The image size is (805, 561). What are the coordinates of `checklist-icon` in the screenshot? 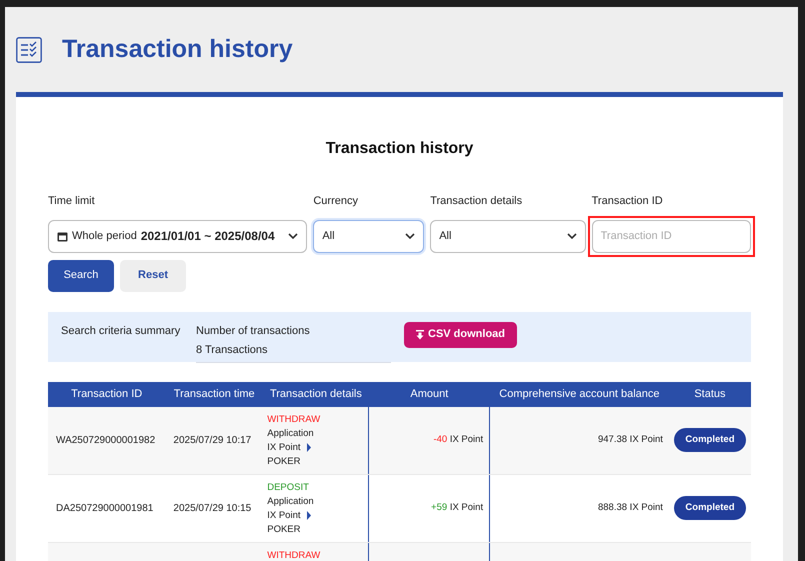 It's located at (29, 49).